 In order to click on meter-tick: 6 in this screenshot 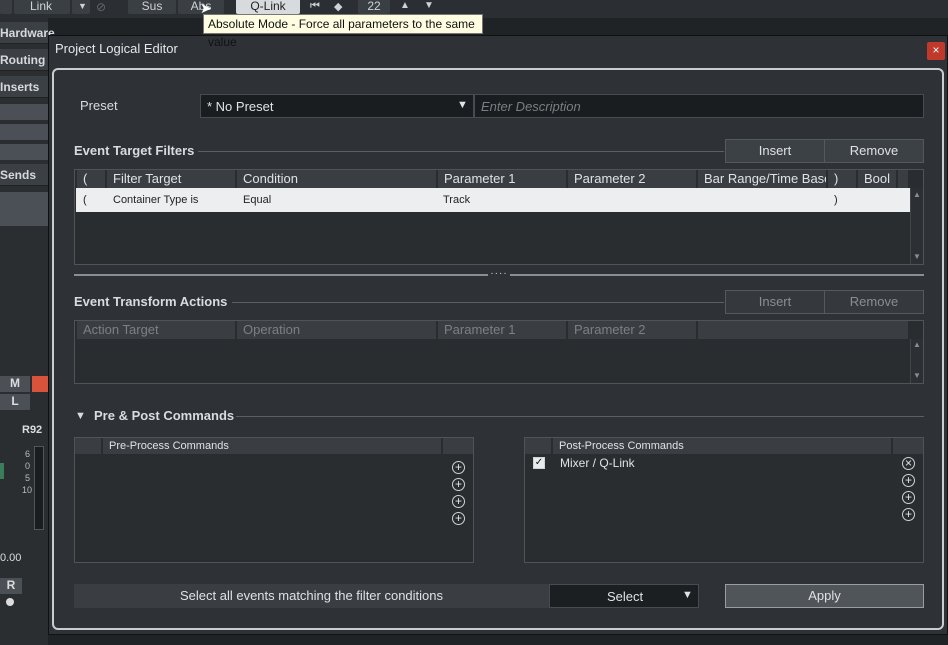, I will do `click(27, 454)`.